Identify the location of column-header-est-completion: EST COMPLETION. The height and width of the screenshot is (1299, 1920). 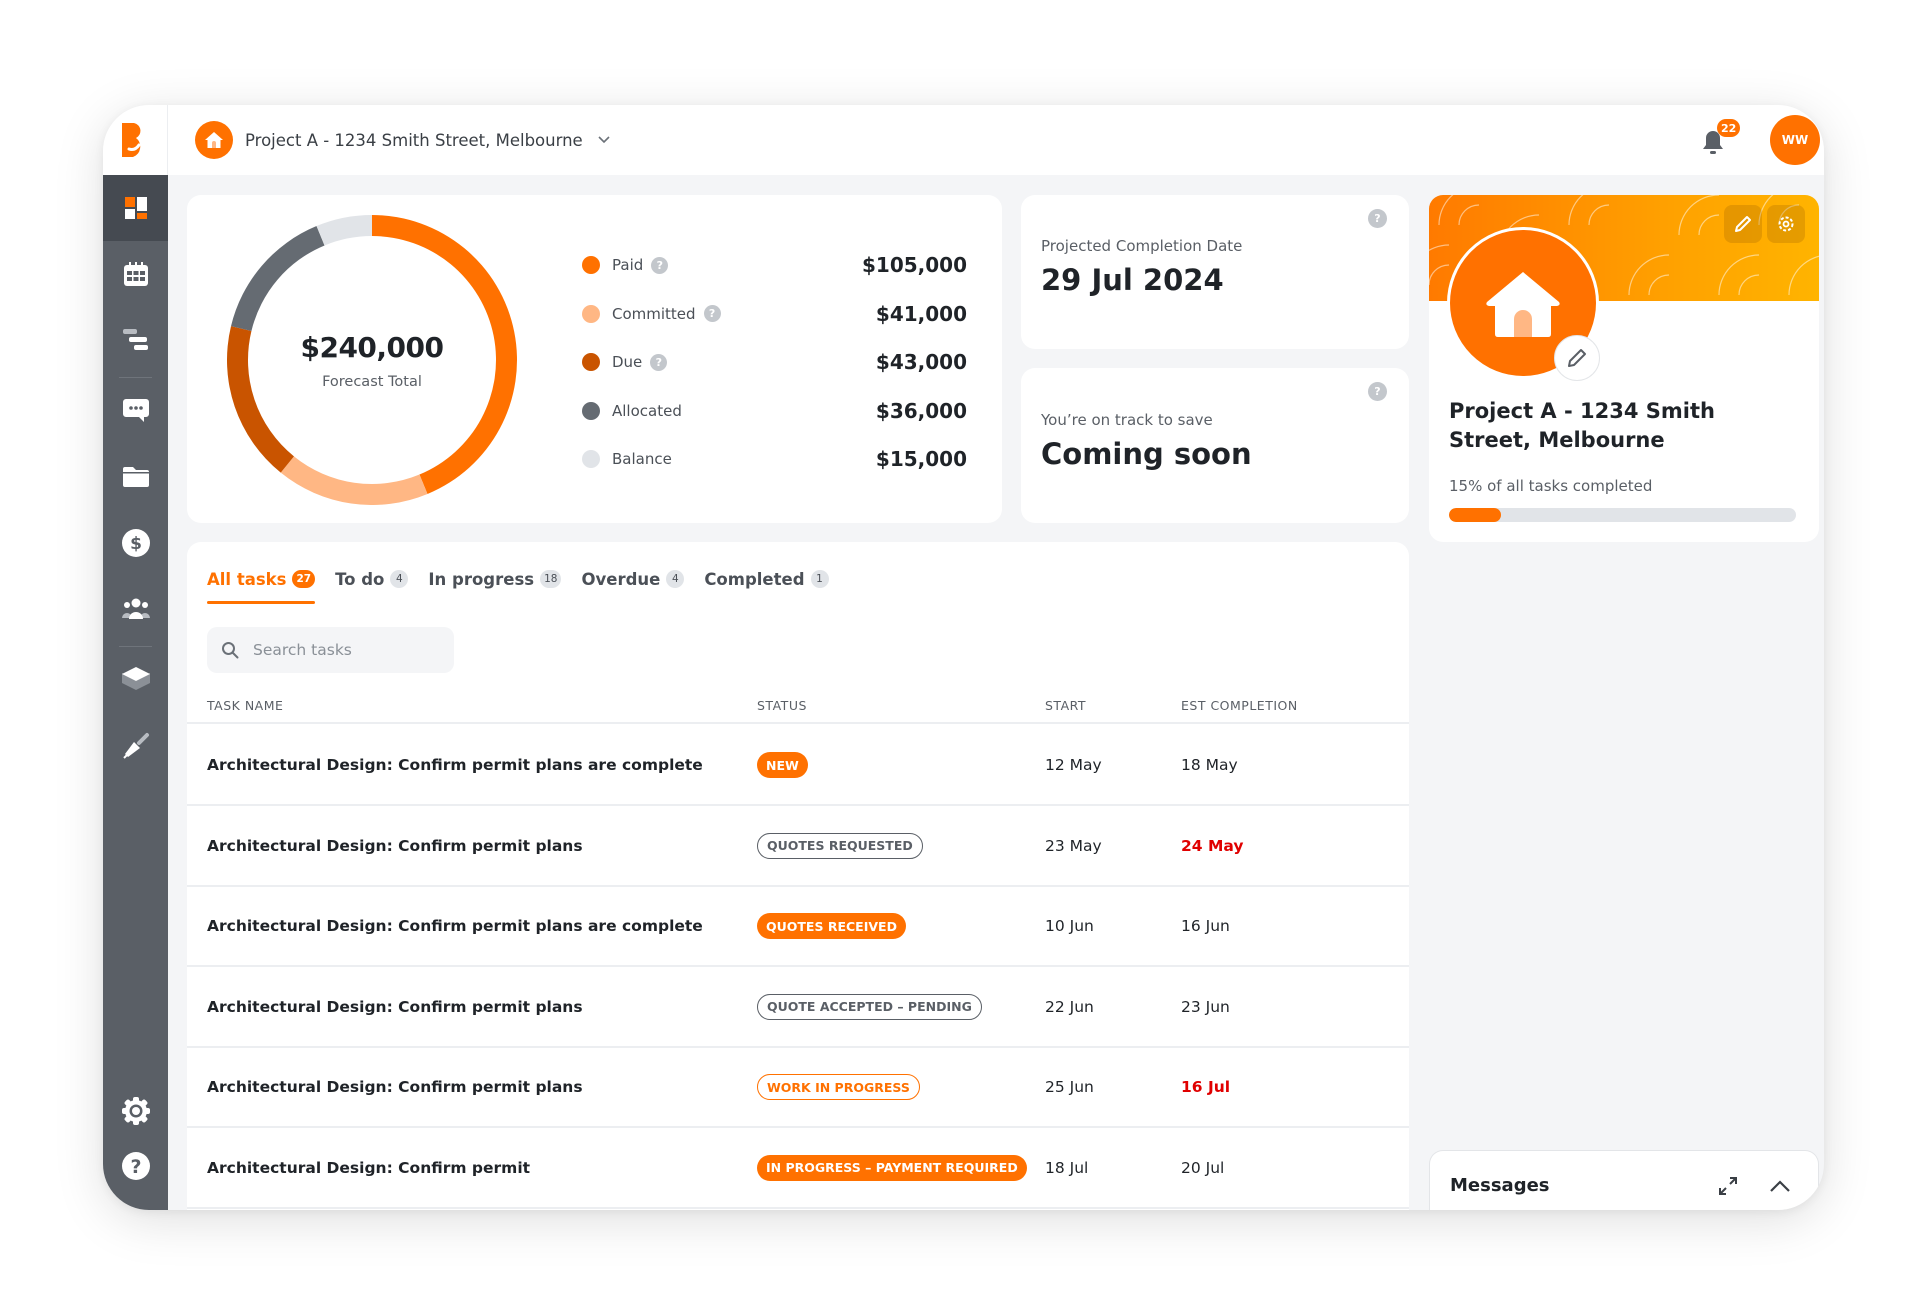
(1239, 705).